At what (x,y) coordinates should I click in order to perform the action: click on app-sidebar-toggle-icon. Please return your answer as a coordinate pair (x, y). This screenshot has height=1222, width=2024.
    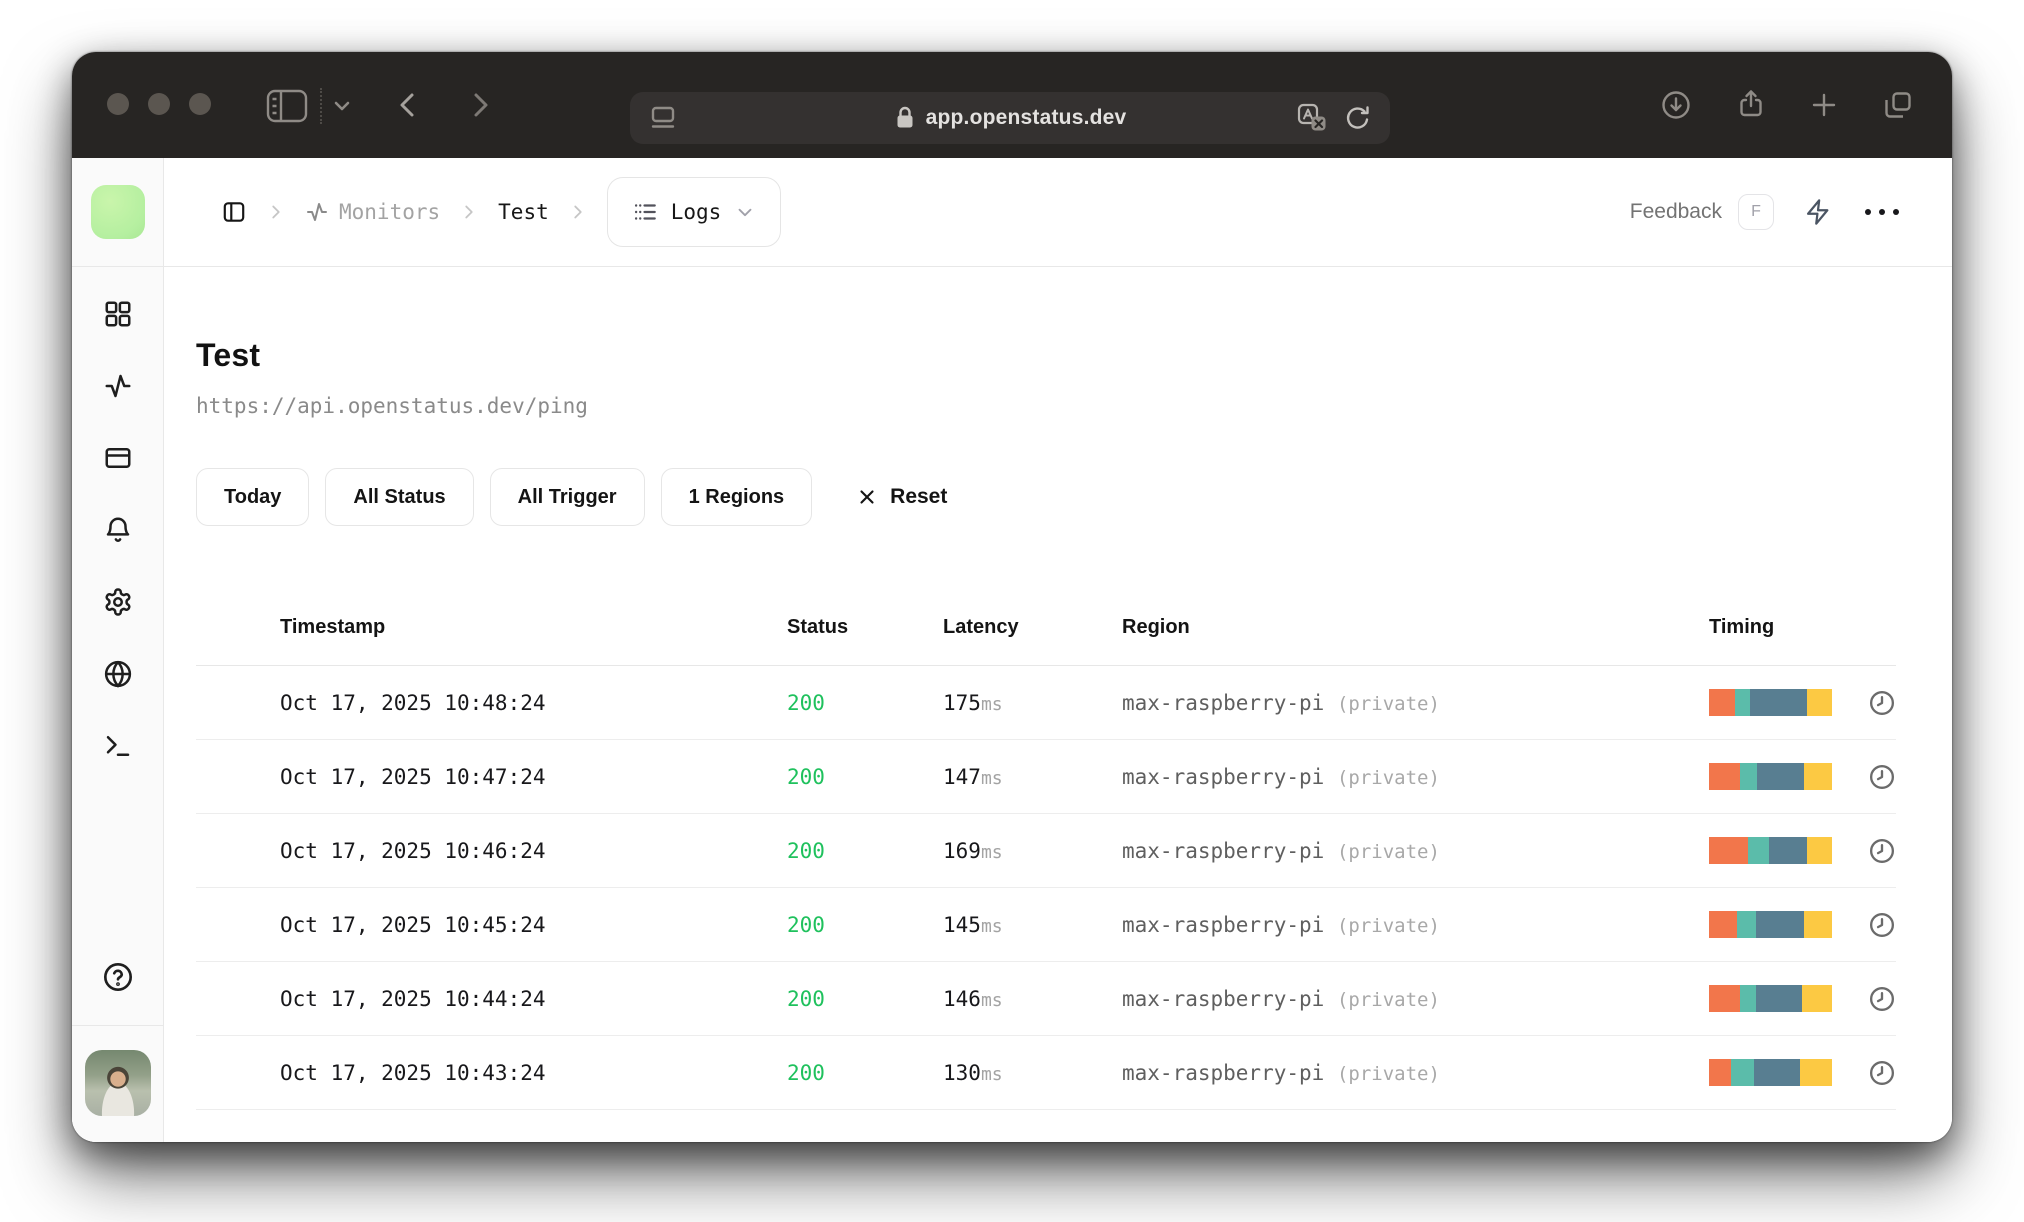
    Looking at the image, I should click on (234, 212).